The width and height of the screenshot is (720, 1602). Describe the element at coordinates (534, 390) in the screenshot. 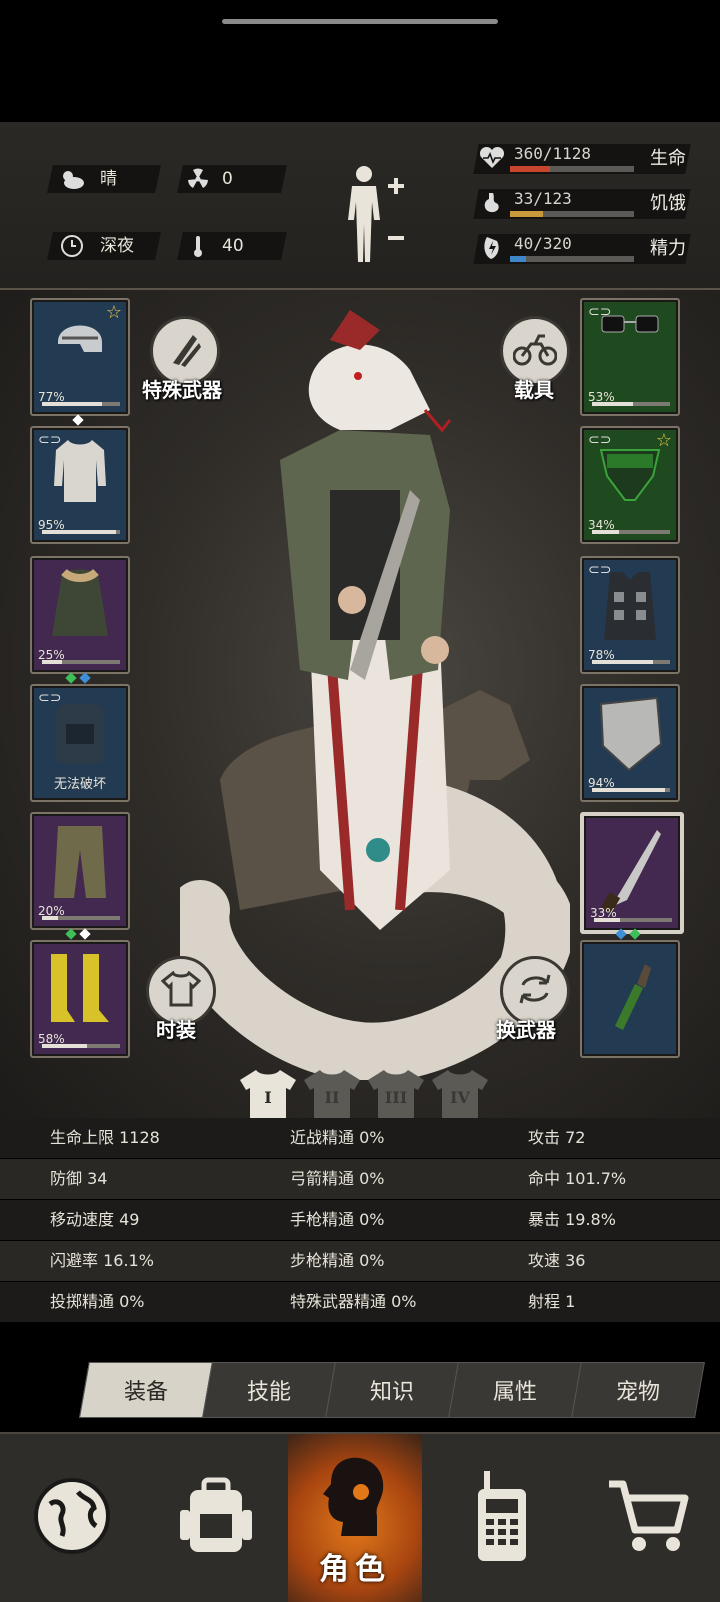

I see `vehicle-label: 载具` at that location.